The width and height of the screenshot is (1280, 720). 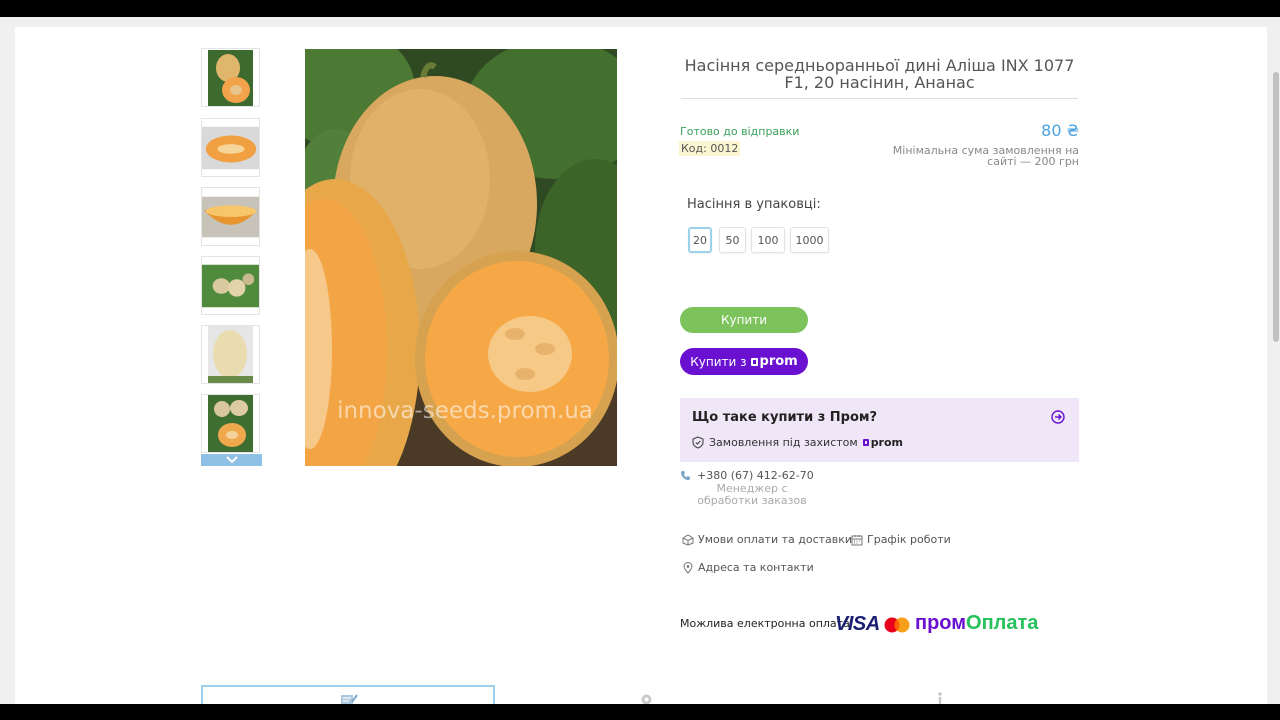 I want to click on schedule-label: Графік роботи, so click(x=909, y=539).